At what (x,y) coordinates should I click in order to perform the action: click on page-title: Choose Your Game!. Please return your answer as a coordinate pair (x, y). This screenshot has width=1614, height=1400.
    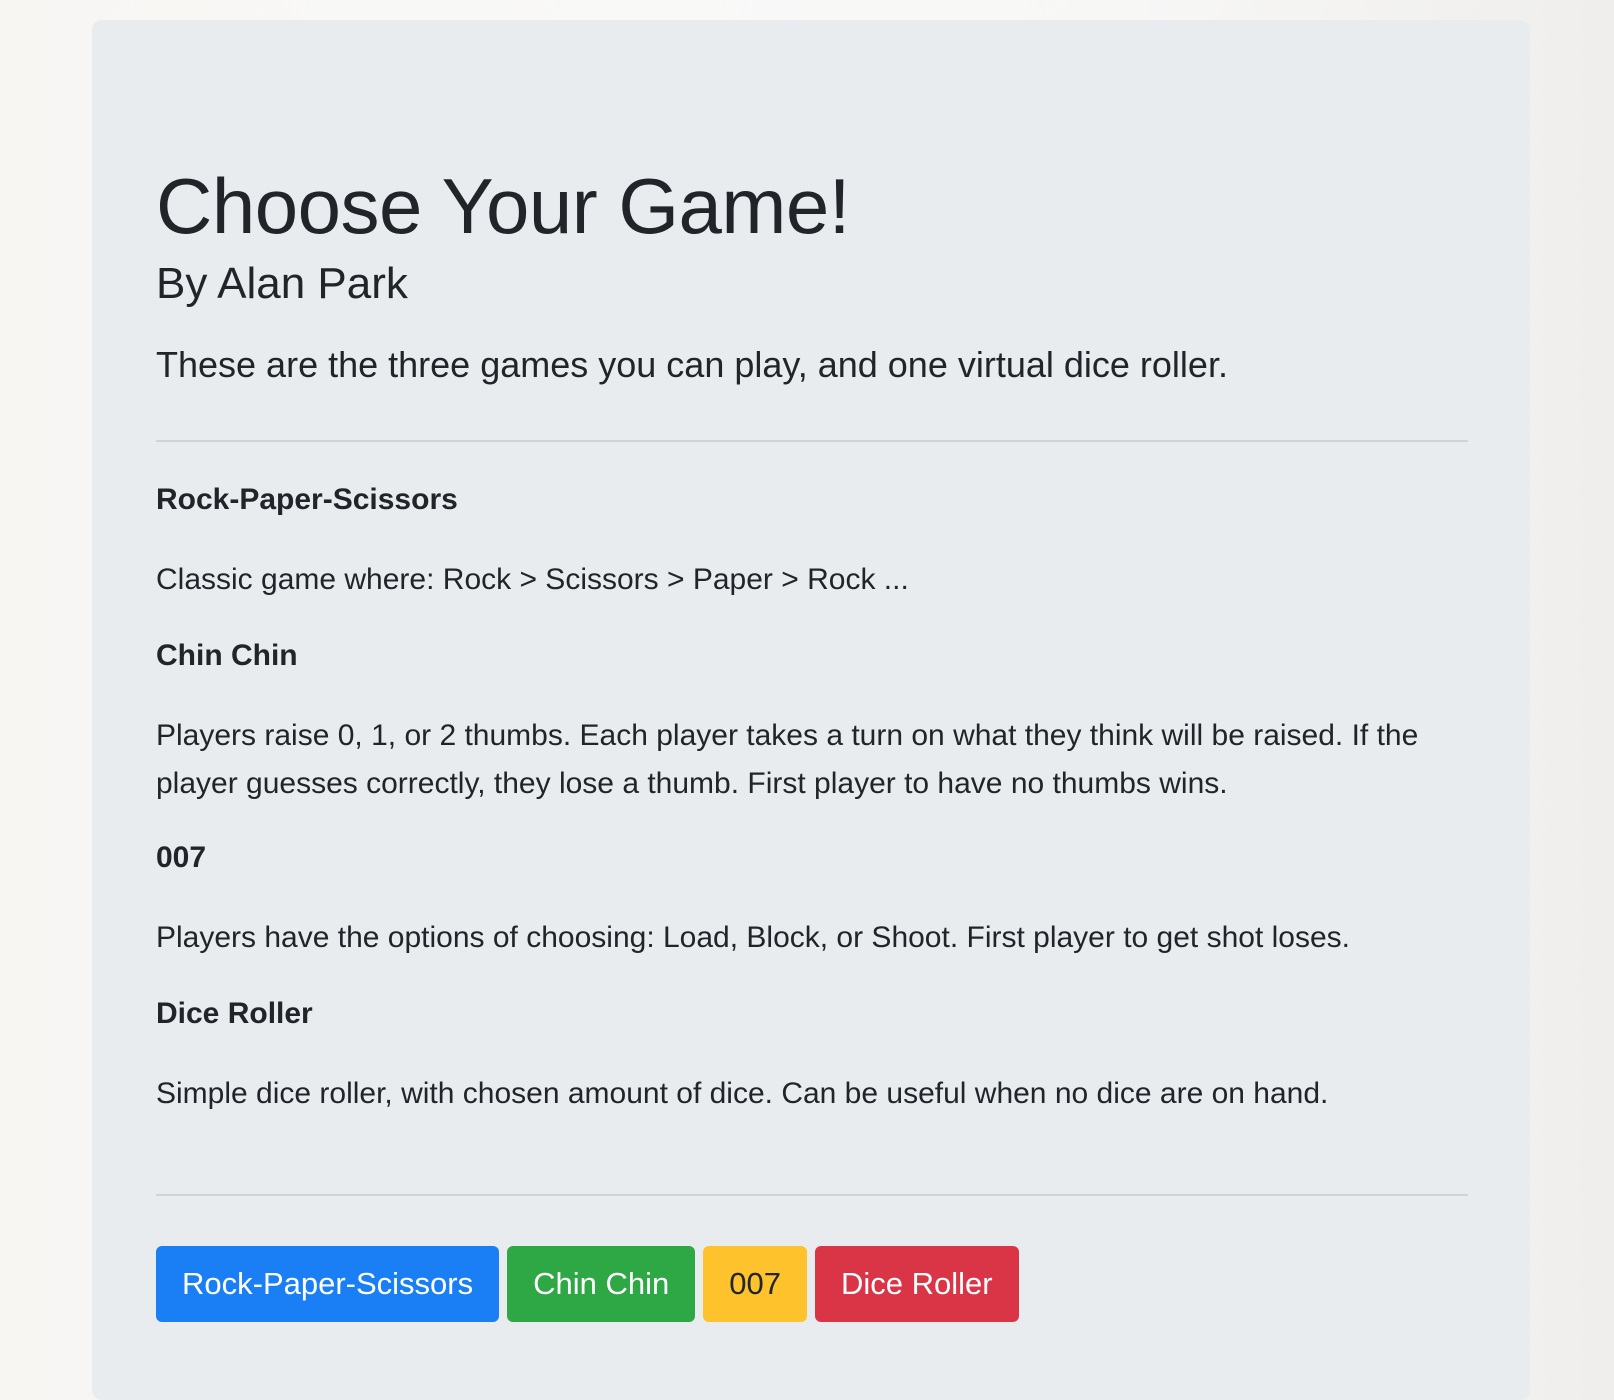
    Looking at the image, I should click on (503, 206).